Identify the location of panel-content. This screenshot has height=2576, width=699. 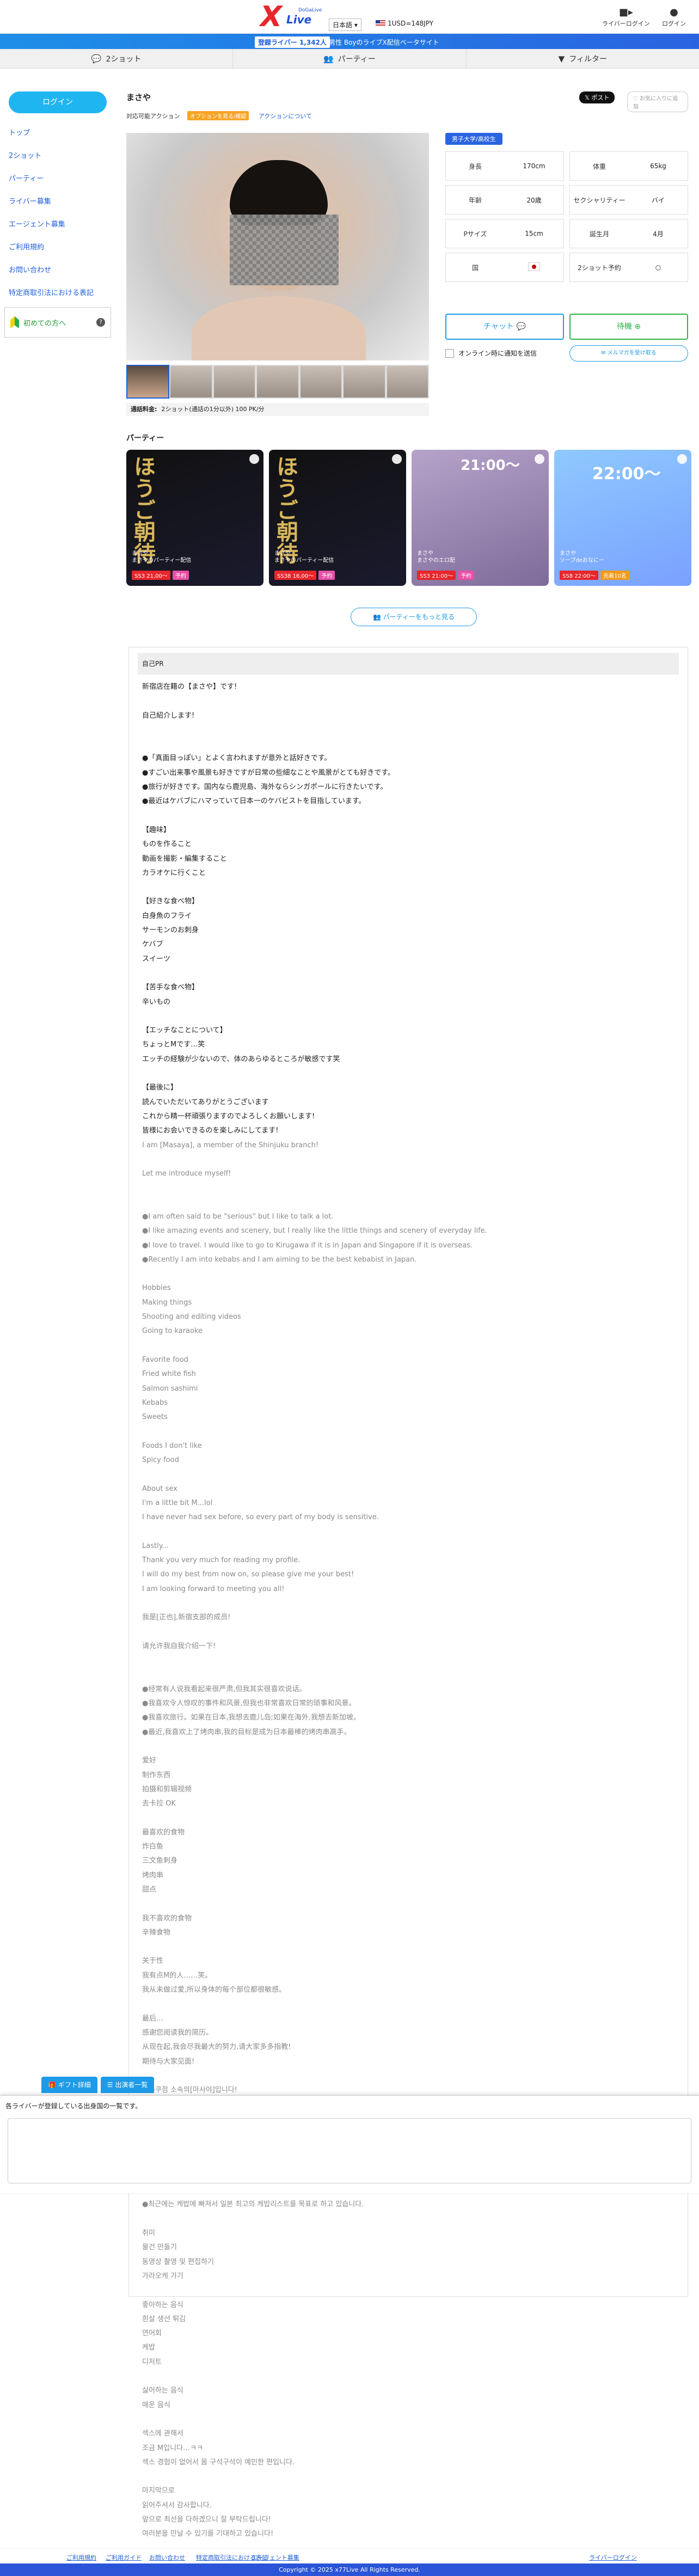
(349, 2150).